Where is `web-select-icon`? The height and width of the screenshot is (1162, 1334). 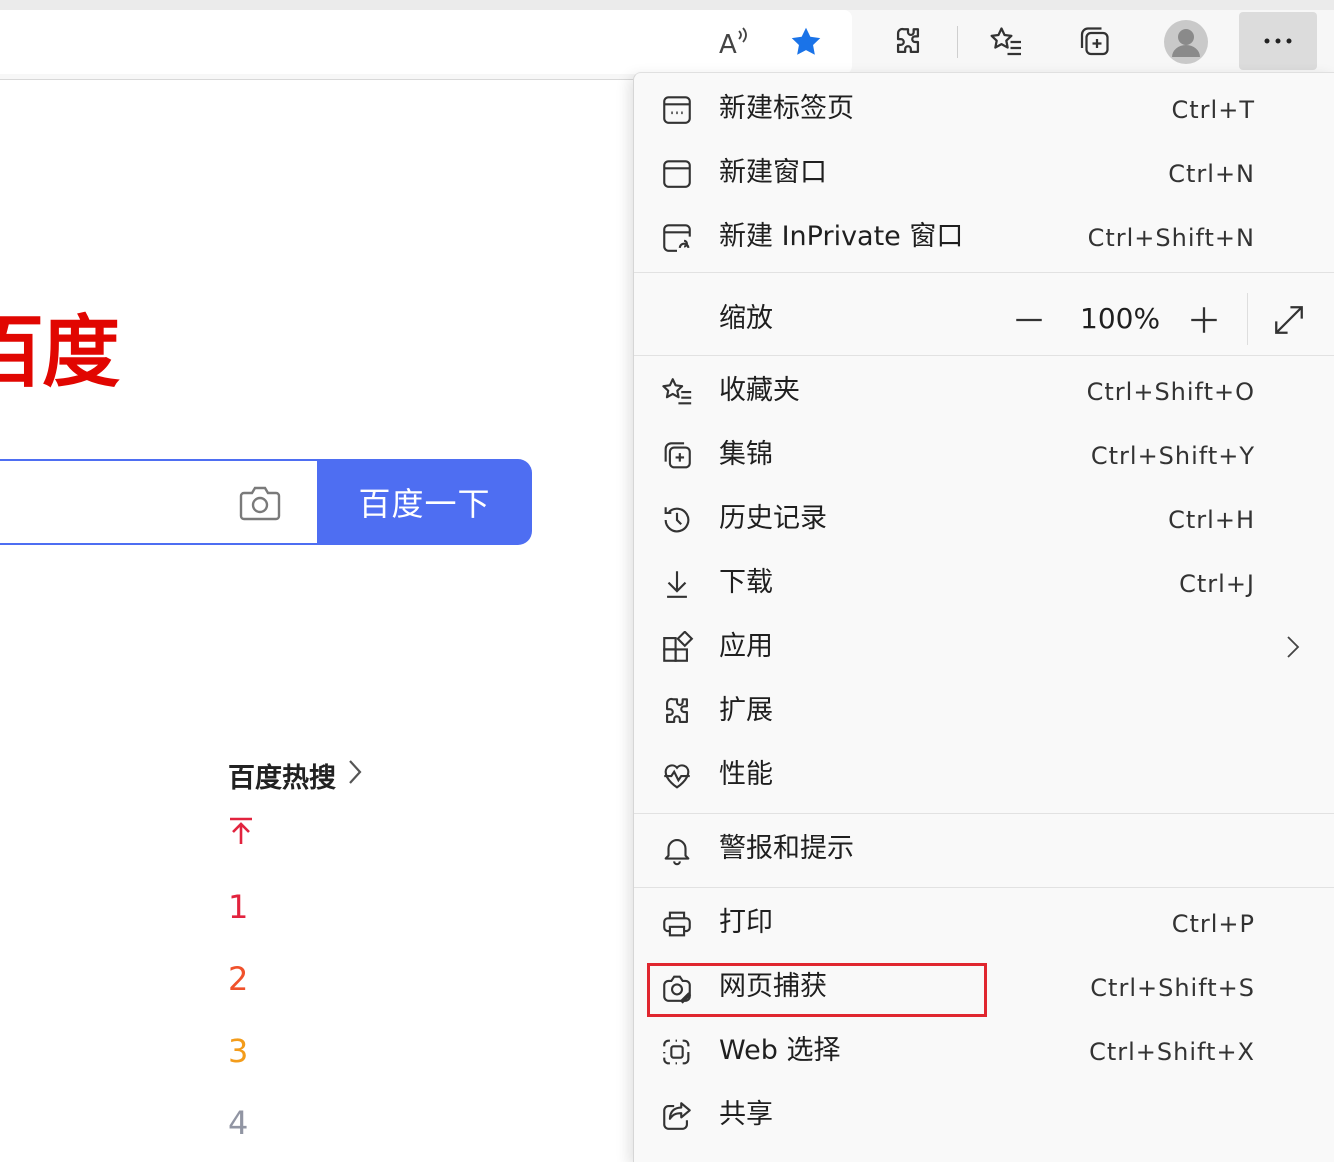
web-select-icon is located at coordinates (676, 1052).